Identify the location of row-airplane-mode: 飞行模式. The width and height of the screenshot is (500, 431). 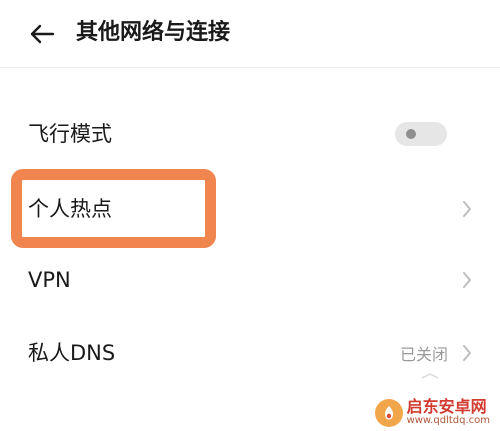
(250, 134).